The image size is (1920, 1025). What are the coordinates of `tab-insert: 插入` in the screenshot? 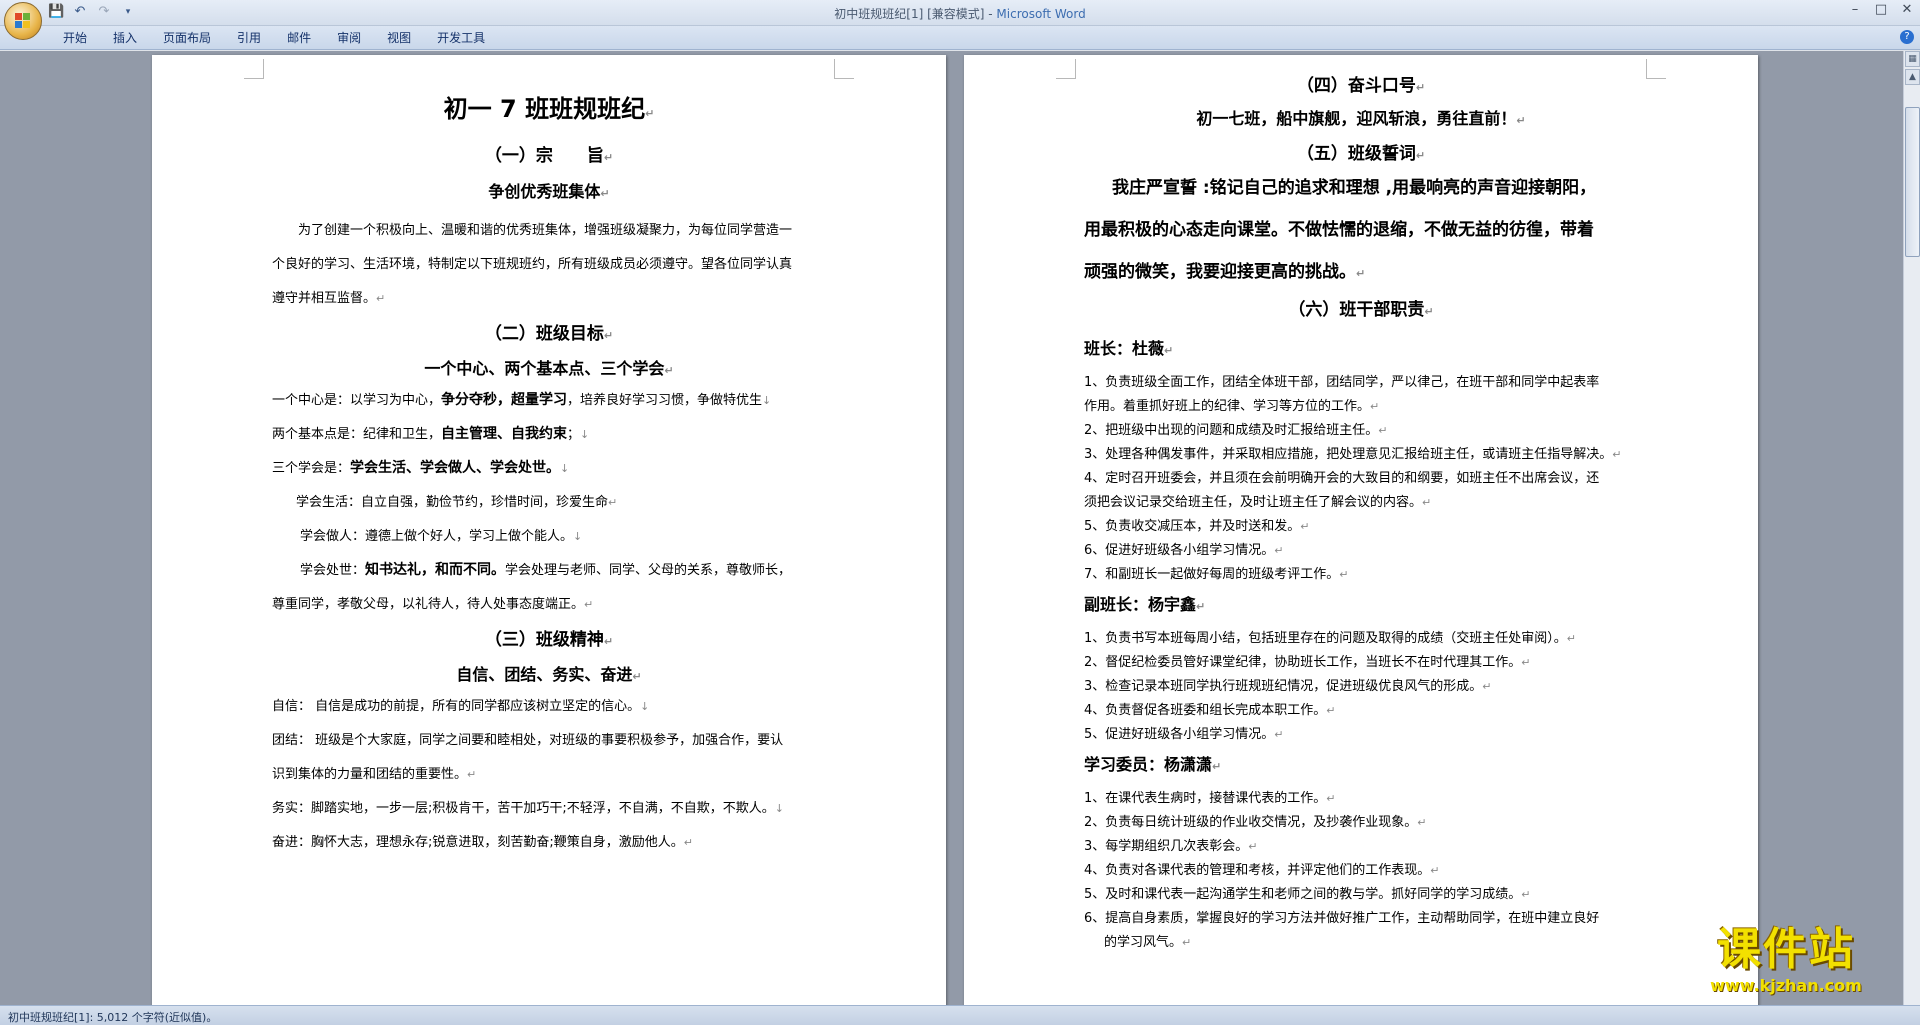 It's located at (125, 38).